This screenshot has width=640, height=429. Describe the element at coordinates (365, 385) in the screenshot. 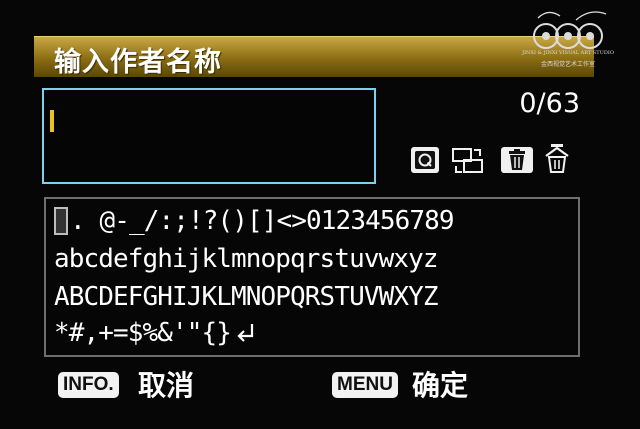

I see `menu-key-badge: MENU` at that location.